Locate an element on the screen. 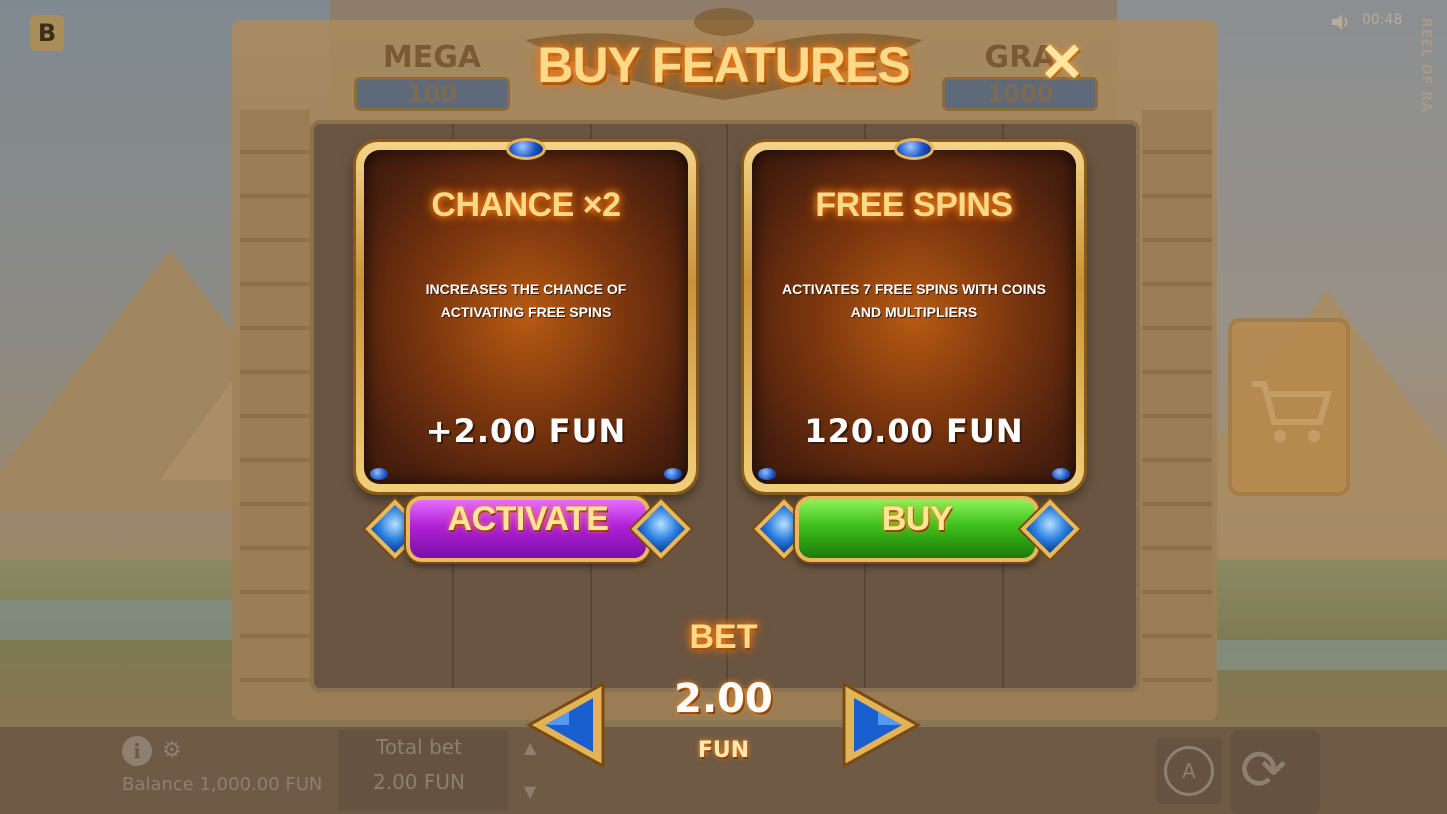 The image size is (1447, 814). bet-label: BET is located at coordinates (723, 637).